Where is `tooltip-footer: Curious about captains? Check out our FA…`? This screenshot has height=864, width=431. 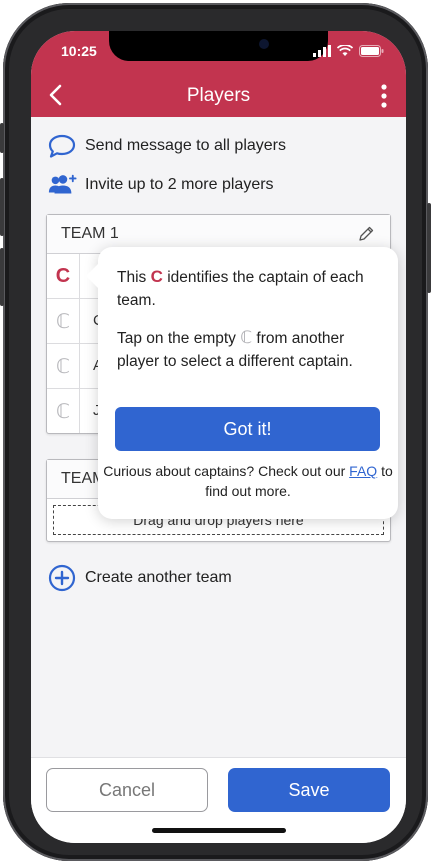 tooltip-footer: Curious about captains? Check out our FA… is located at coordinates (248, 481).